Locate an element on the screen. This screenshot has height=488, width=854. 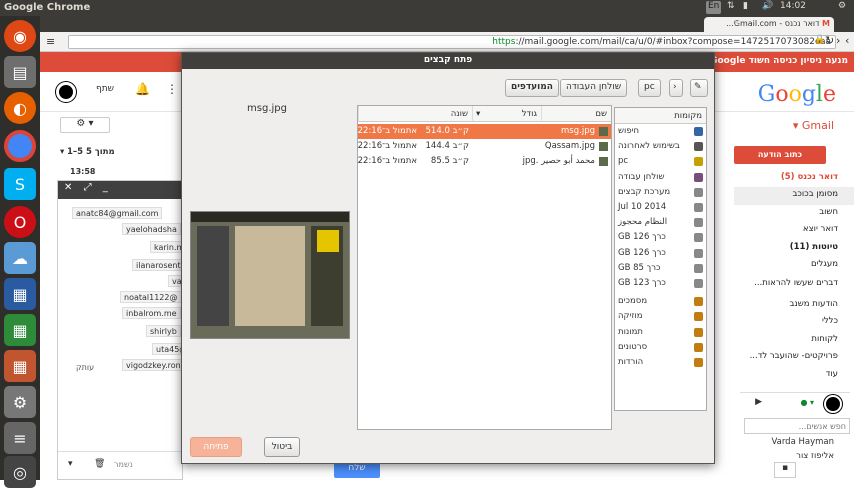
dvd-icon: ◎ is located at coordinates (20, 472).